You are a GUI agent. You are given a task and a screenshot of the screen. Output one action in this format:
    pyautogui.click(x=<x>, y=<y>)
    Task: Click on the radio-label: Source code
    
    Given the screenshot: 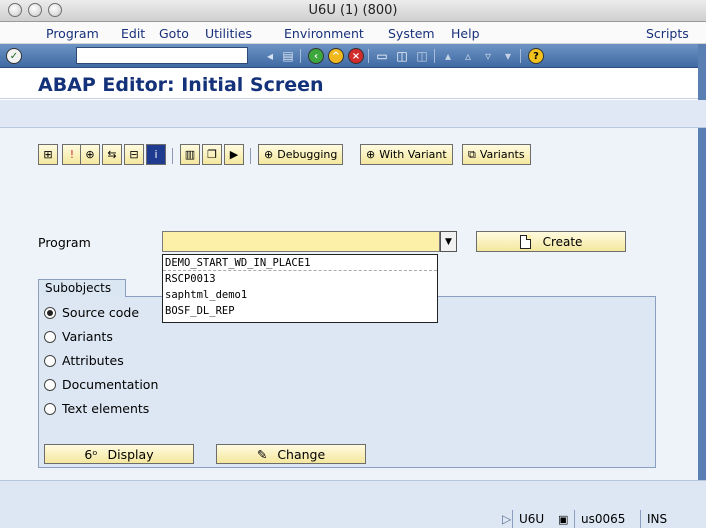 What is the action you would take?
    pyautogui.click(x=101, y=312)
    